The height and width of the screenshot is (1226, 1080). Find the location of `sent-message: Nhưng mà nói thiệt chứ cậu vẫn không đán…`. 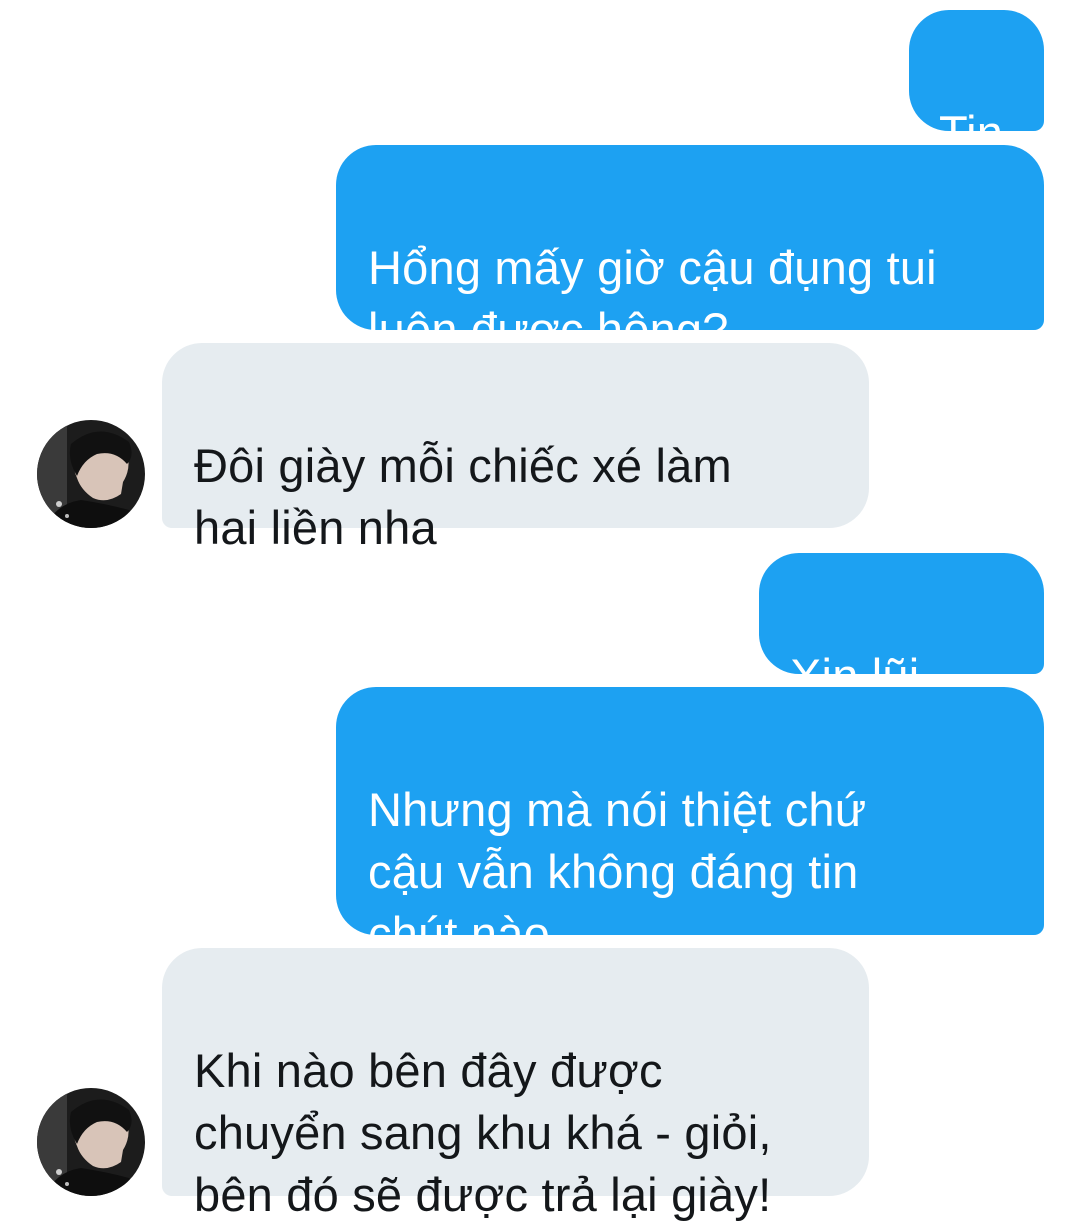

sent-message: Nhưng mà nói thiệt chứ cậu vẫn không đán… is located at coordinates (690, 823).